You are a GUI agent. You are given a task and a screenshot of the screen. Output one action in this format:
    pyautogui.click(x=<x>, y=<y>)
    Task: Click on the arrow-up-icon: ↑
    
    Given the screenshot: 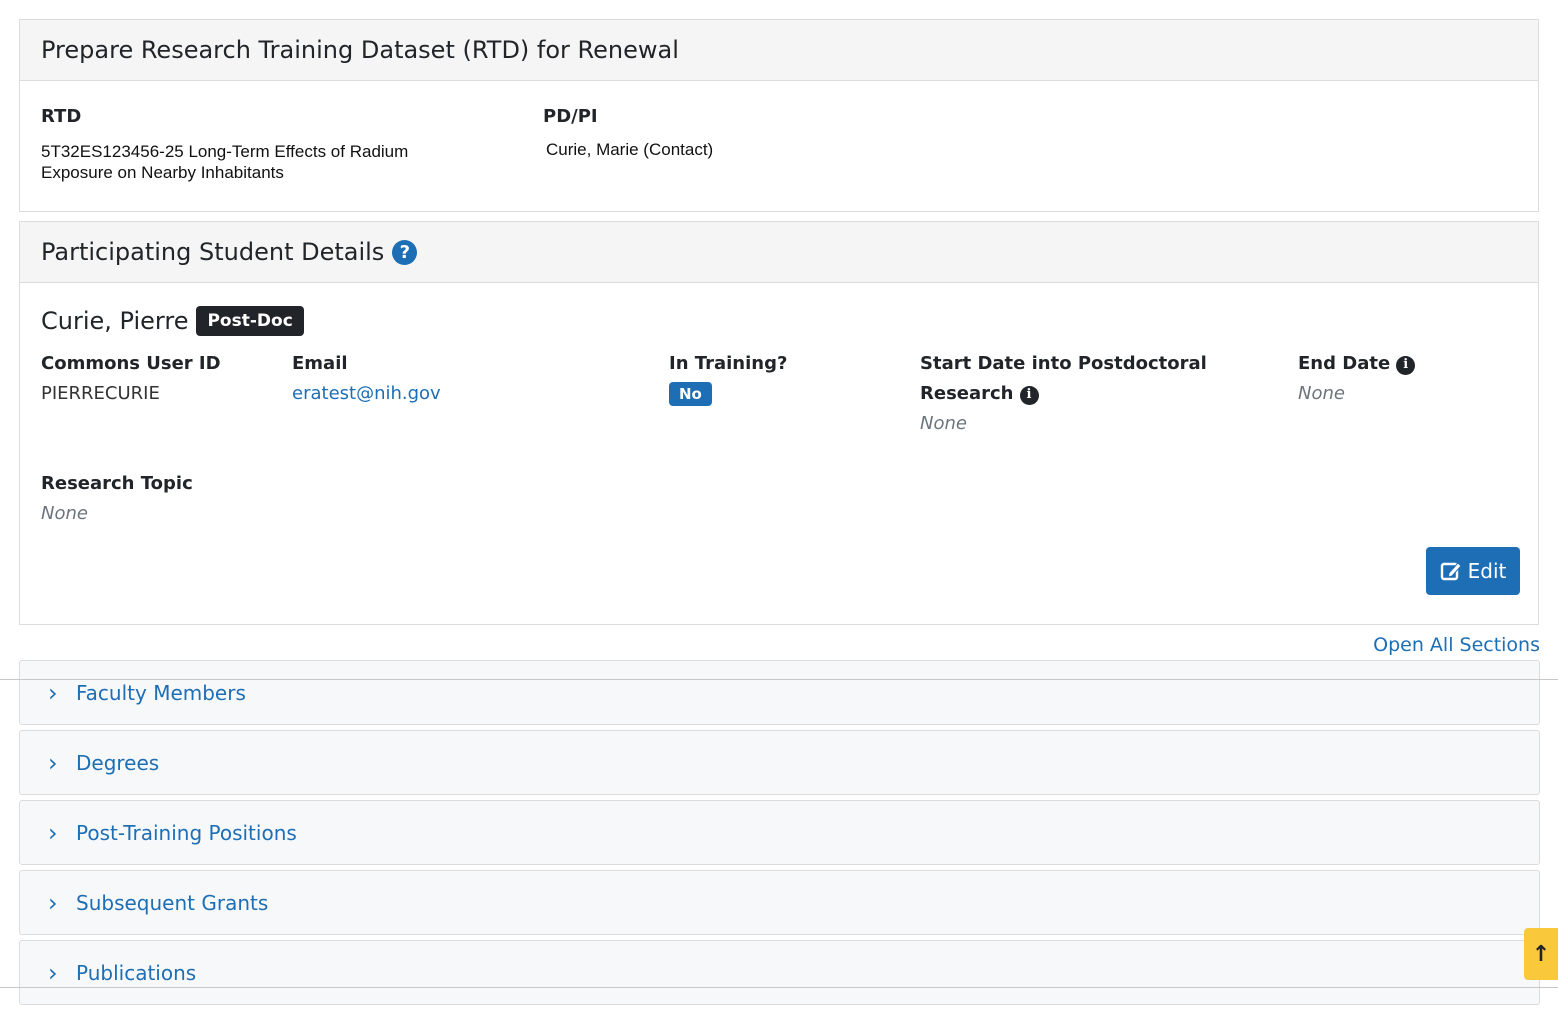 What is the action you would take?
    pyautogui.click(x=1541, y=954)
    